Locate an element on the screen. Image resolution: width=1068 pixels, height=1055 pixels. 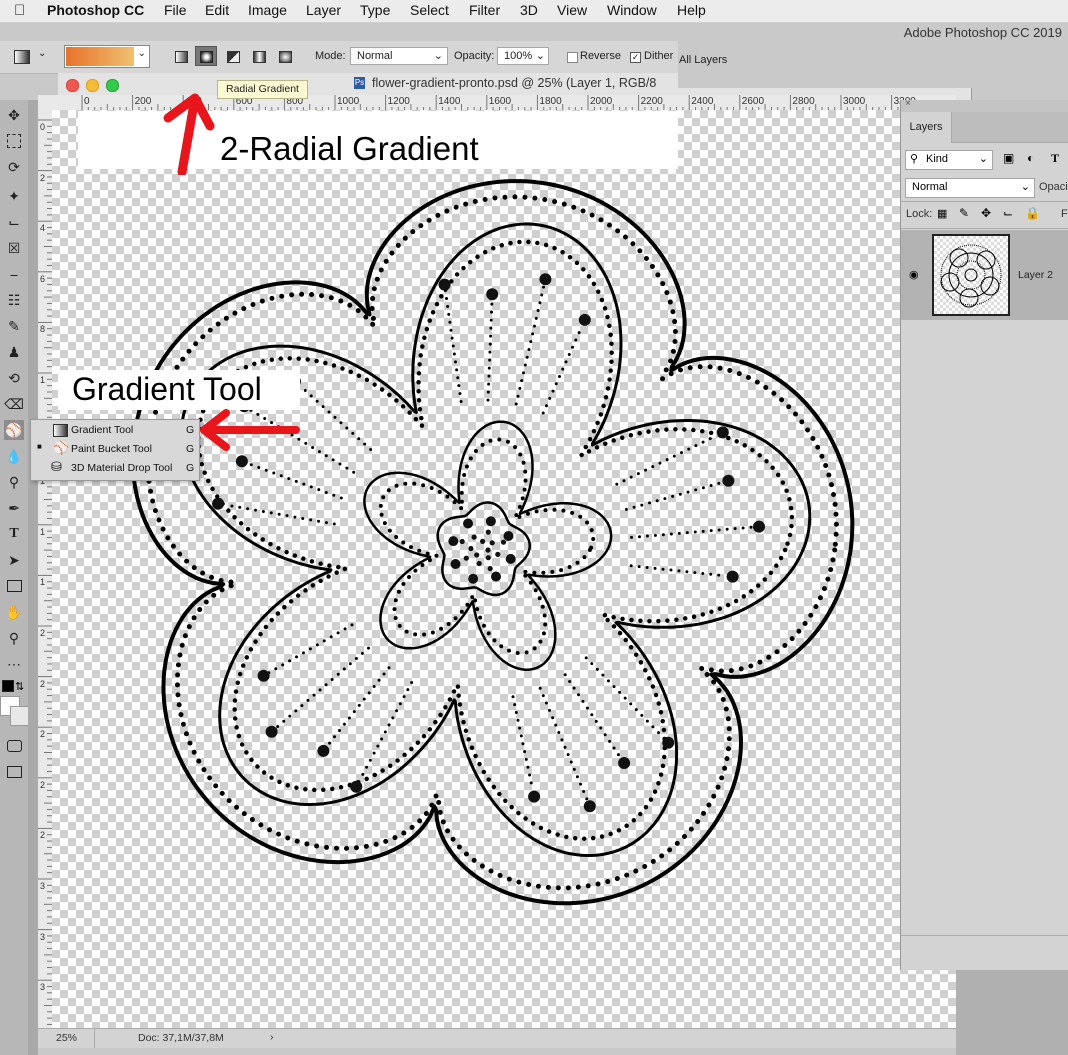
zoom-level: 25% is located at coordinates (66, 1038).